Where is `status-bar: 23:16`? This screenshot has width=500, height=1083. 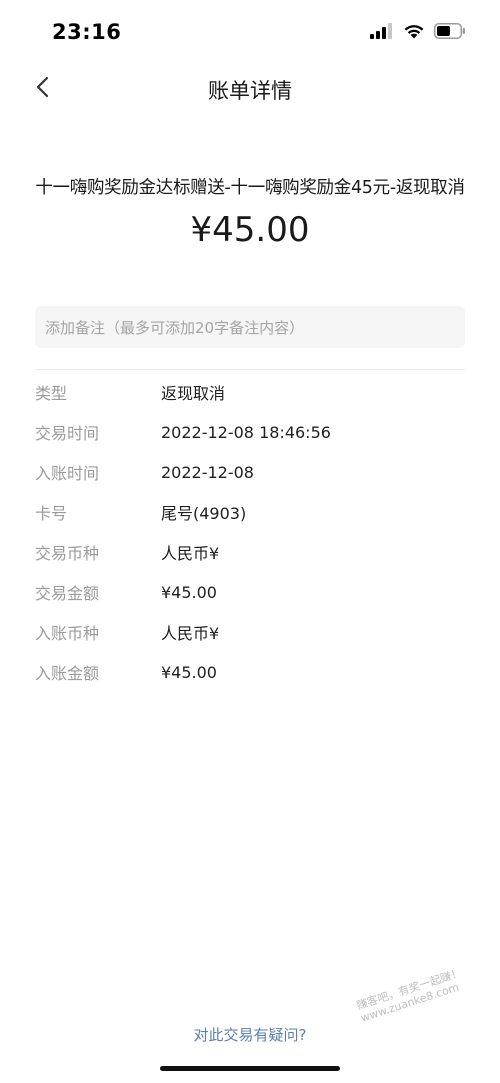
status-bar: 23:16 is located at coordinates (250, 32).